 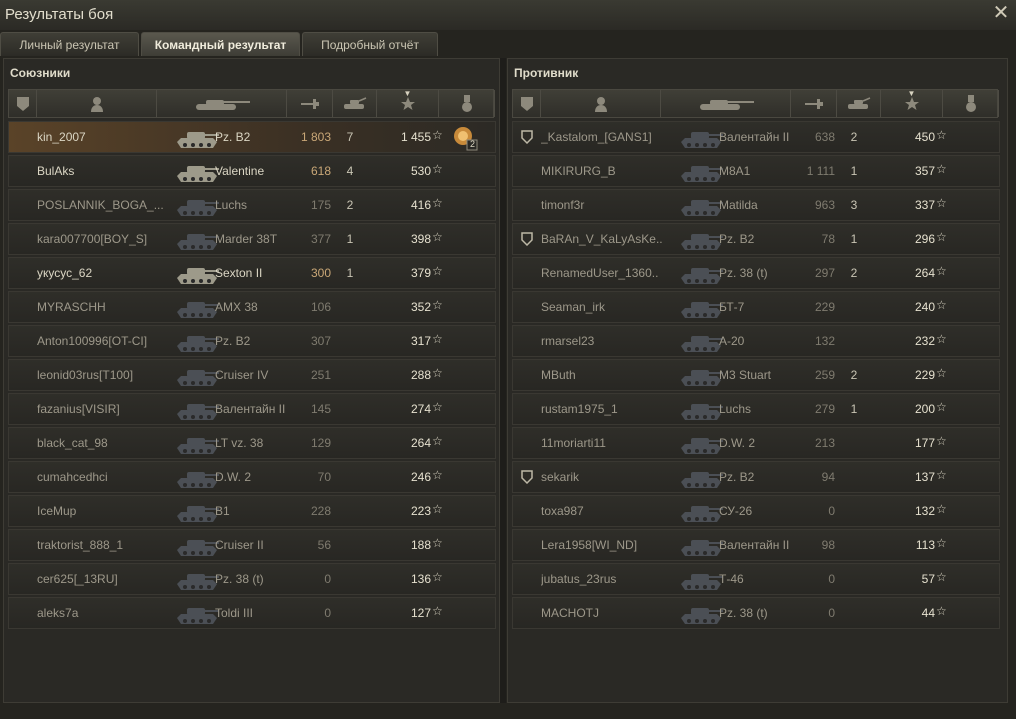 I want to click on player-row: fazanius[VISIR] Валентайн II 145 274 ☆, so click(x=252, y=409).